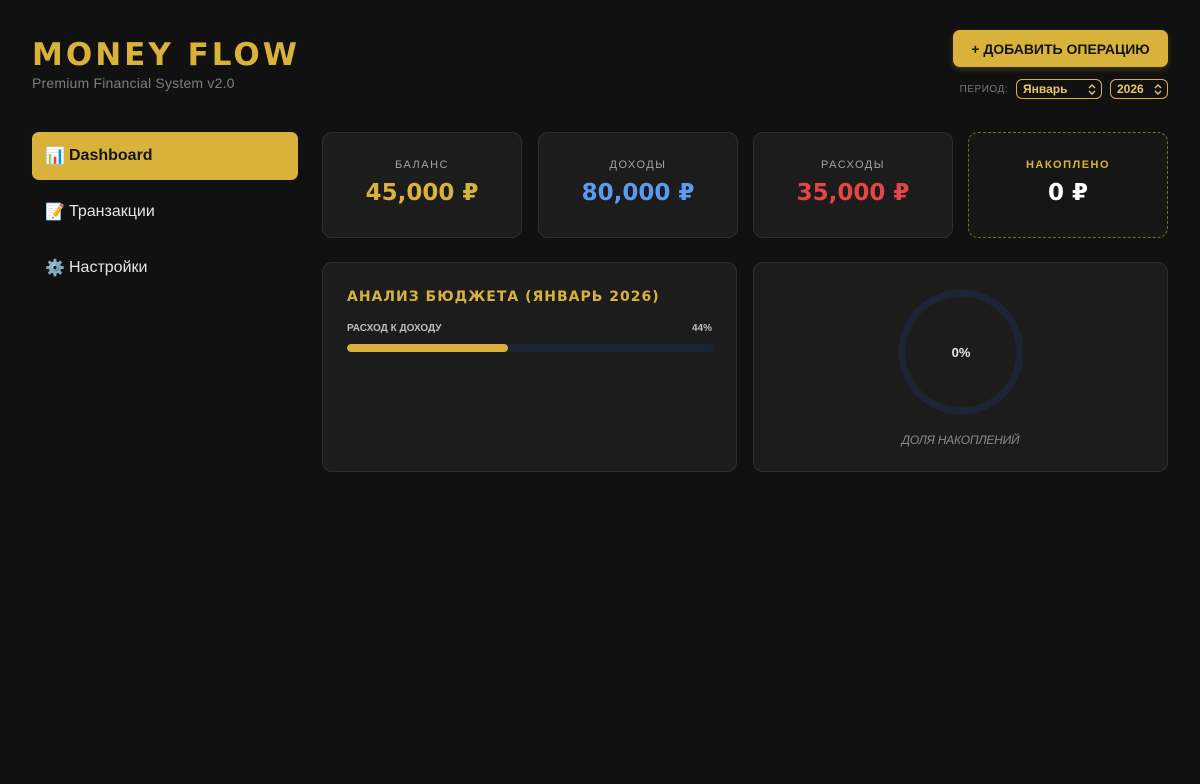 The width and height of the screenshot is (1200, 784). What do you see at coordinates (529, 328) in the screenshot?
I see `ratio-row: РАСХОД К ДОХОДУ 44%` at bounding box center [529, 328].